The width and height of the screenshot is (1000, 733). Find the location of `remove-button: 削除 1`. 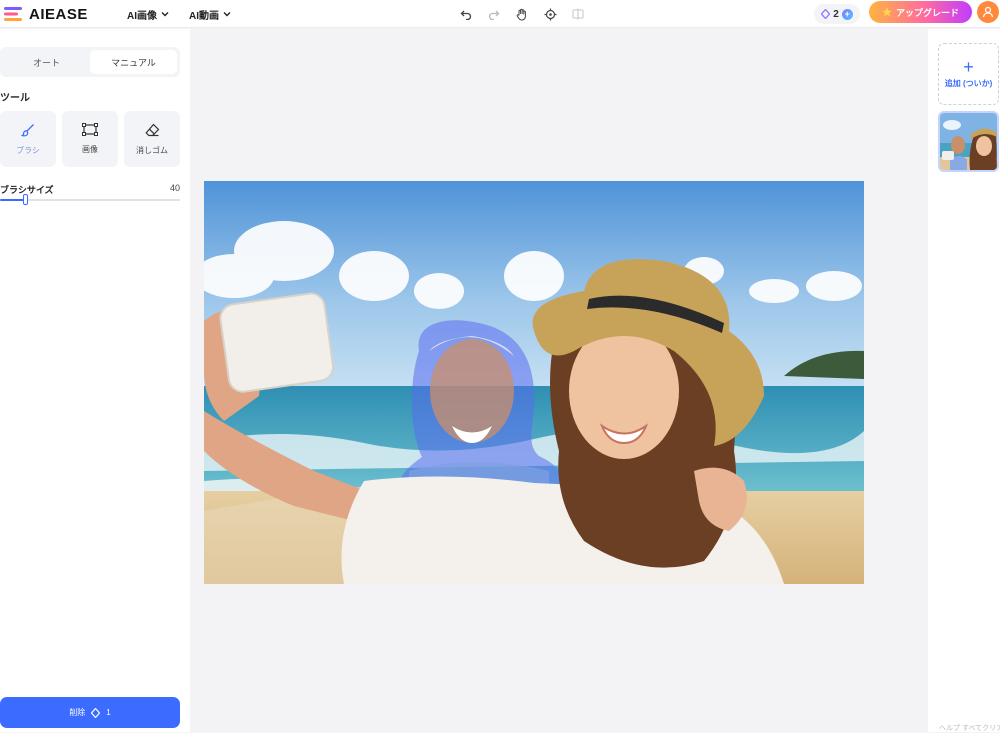

remove-button: 削除 1 is located at coordinates (90, 712).